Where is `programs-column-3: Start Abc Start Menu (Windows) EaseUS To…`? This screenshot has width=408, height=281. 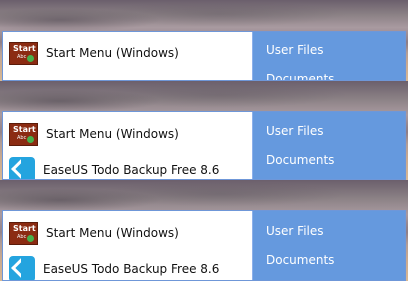 programs-column-3: Start Abc Start Menu (Windows) EaseUS To… is located at coordinates (127, 245).